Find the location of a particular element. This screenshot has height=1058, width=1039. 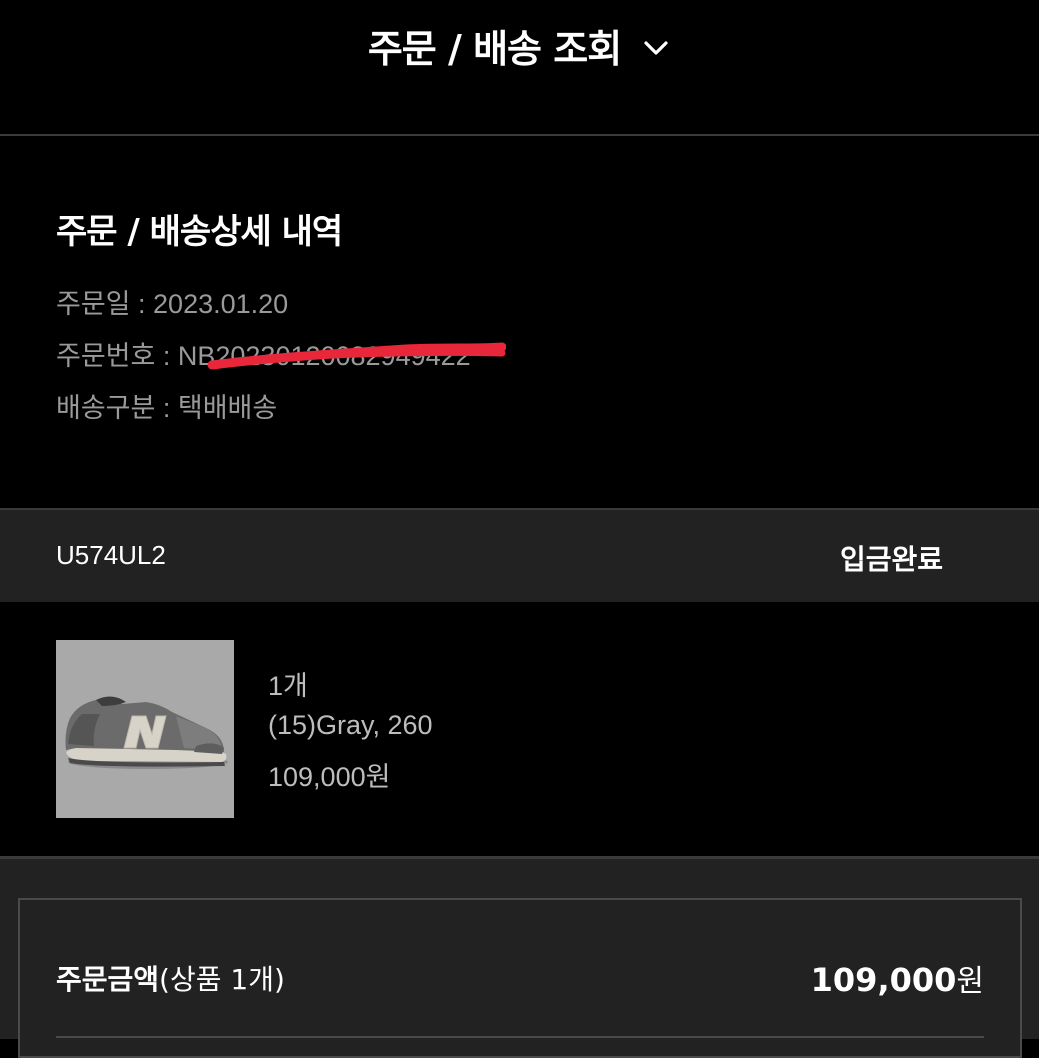

shipping-type-value: 택배배송 is located at coordinates (227, 408).